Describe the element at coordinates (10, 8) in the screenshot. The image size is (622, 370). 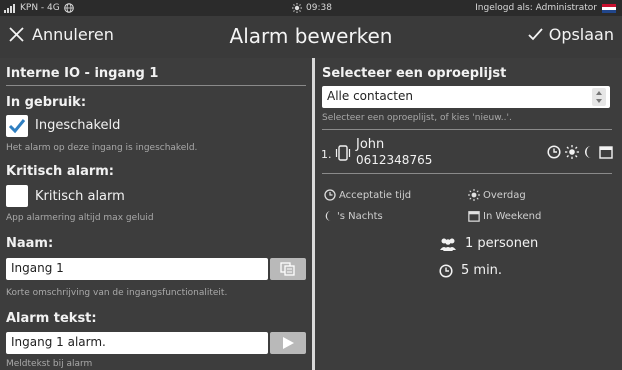
I see `signal-icon` at that location.